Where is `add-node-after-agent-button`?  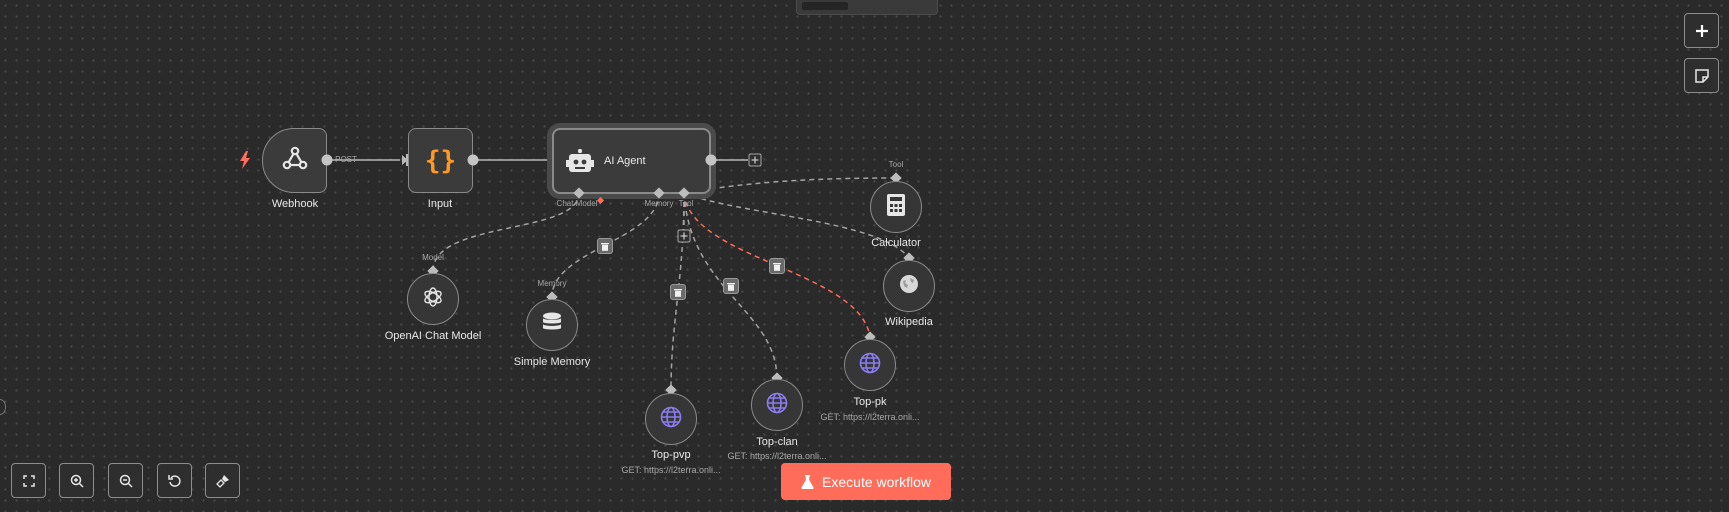 add-node-after-agent-button is located at coordinates (755, 160).